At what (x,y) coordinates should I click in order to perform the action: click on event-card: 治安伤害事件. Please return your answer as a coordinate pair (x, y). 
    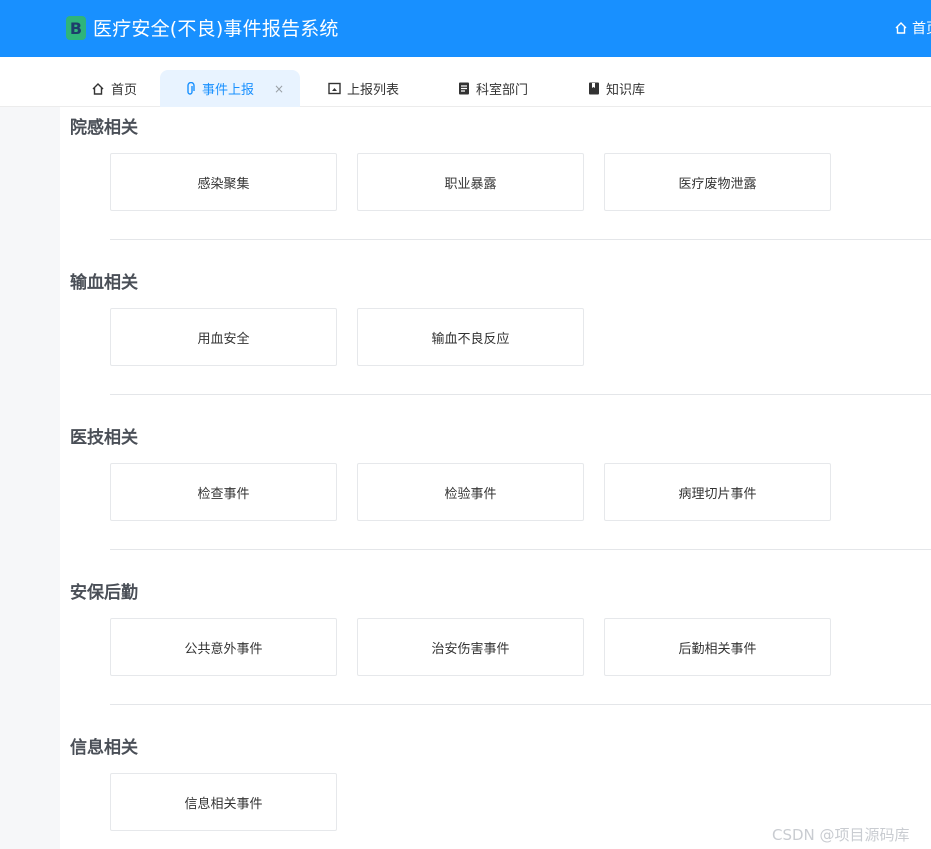
    Looking at the image, I should click on (470, 647).